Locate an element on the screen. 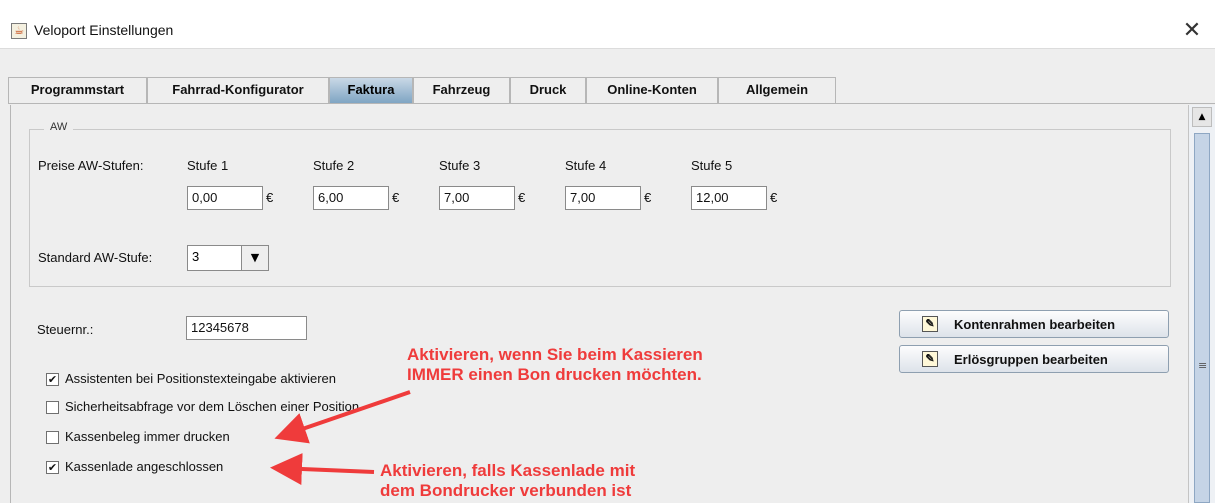 This screenshot has height=503, width=1215. kontenrahmen-button: ✎ Kontenrahmen bearbeiten is located at coordinates (1034, 324).